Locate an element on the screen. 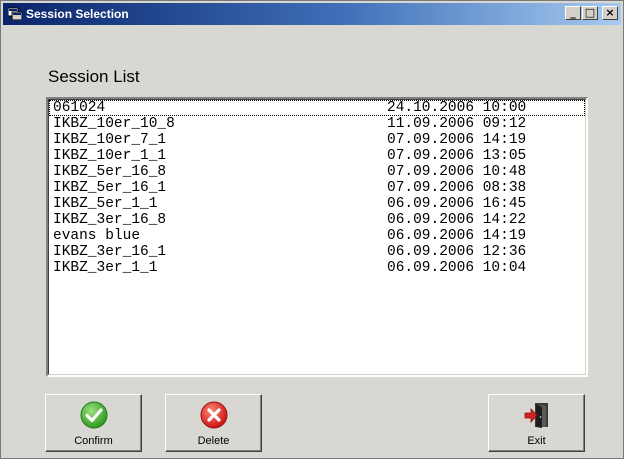 This screenshot has height=461, width=626. exit-button: Exit is located at coordinates (536, 423).